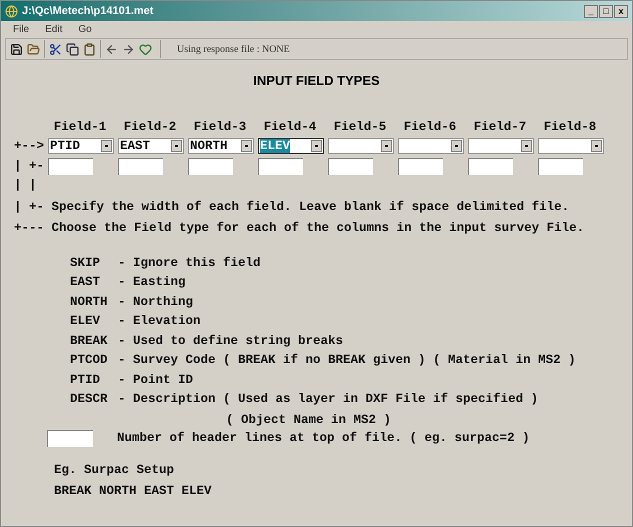  What do you see at coordinates (150, 126) in the screenshot?
I see `field-label: Field-2` at bounding box center [150, 126].